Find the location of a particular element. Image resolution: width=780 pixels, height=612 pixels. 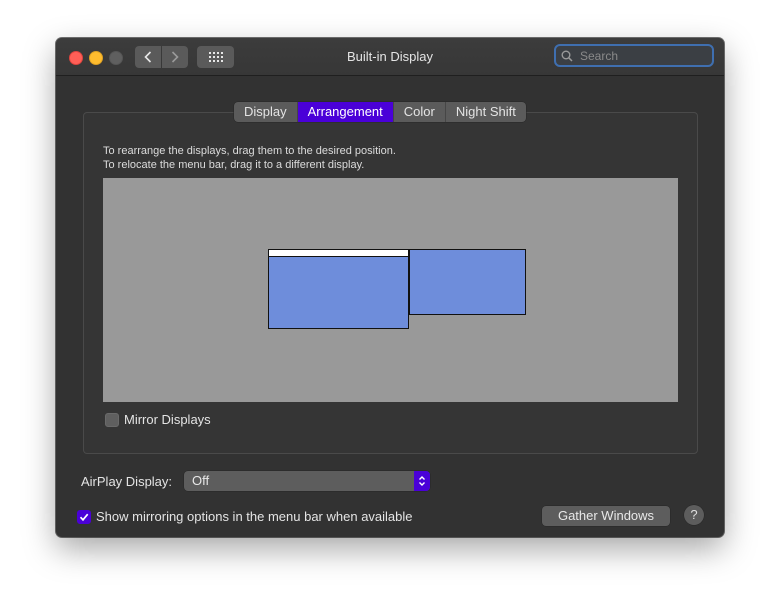

checkmark-icon is located at coordinates (84, 517).